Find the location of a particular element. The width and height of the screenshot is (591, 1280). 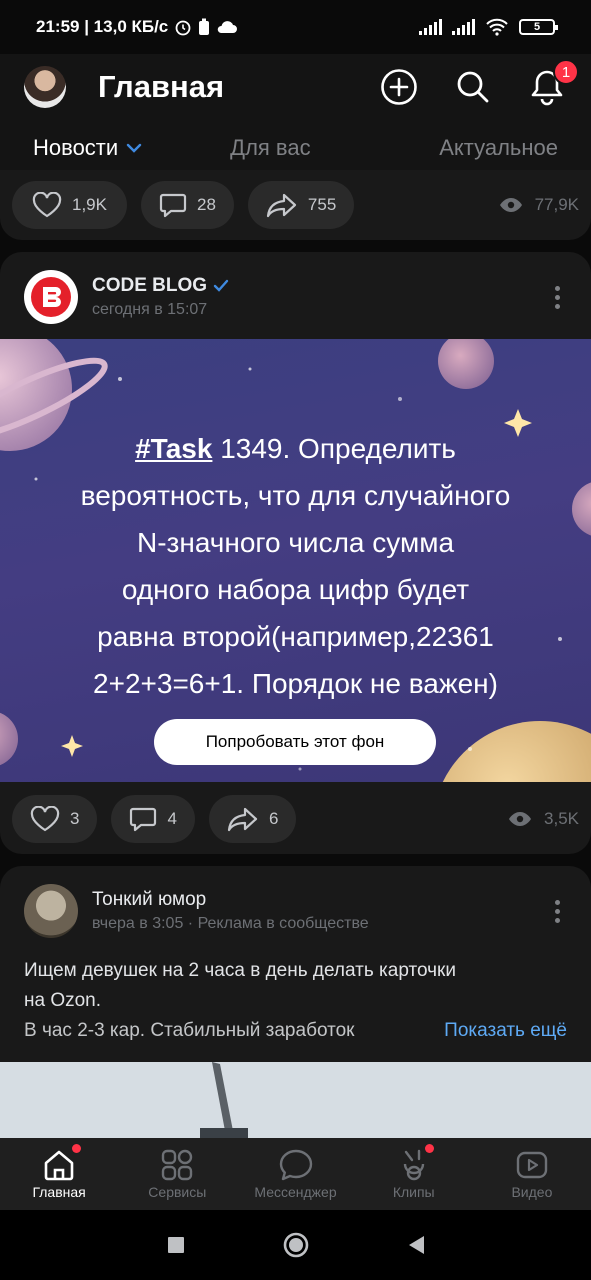

tabbar-home-label: Главная is located at coordinates (59, 1192).